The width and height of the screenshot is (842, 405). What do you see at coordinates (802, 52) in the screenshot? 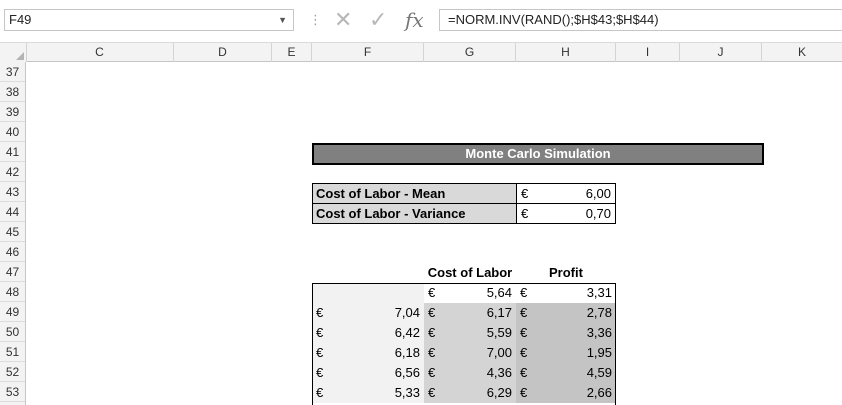
I see `column-header-k: K` at bounding box center [802, 52].